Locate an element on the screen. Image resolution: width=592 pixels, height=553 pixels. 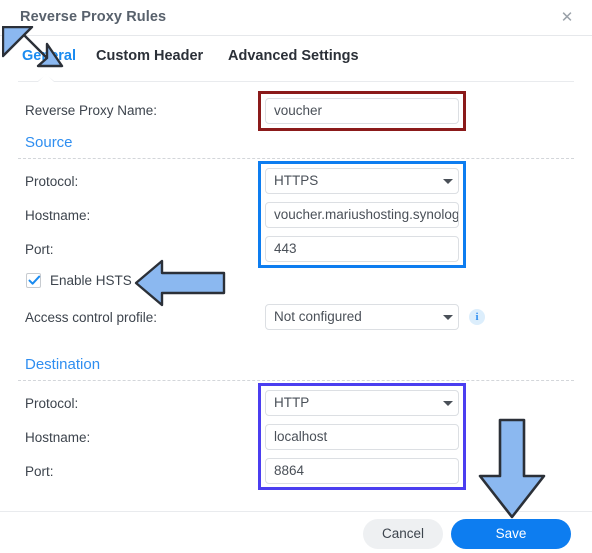
cancel-button: Cancel is located at coordinates (403, 534).